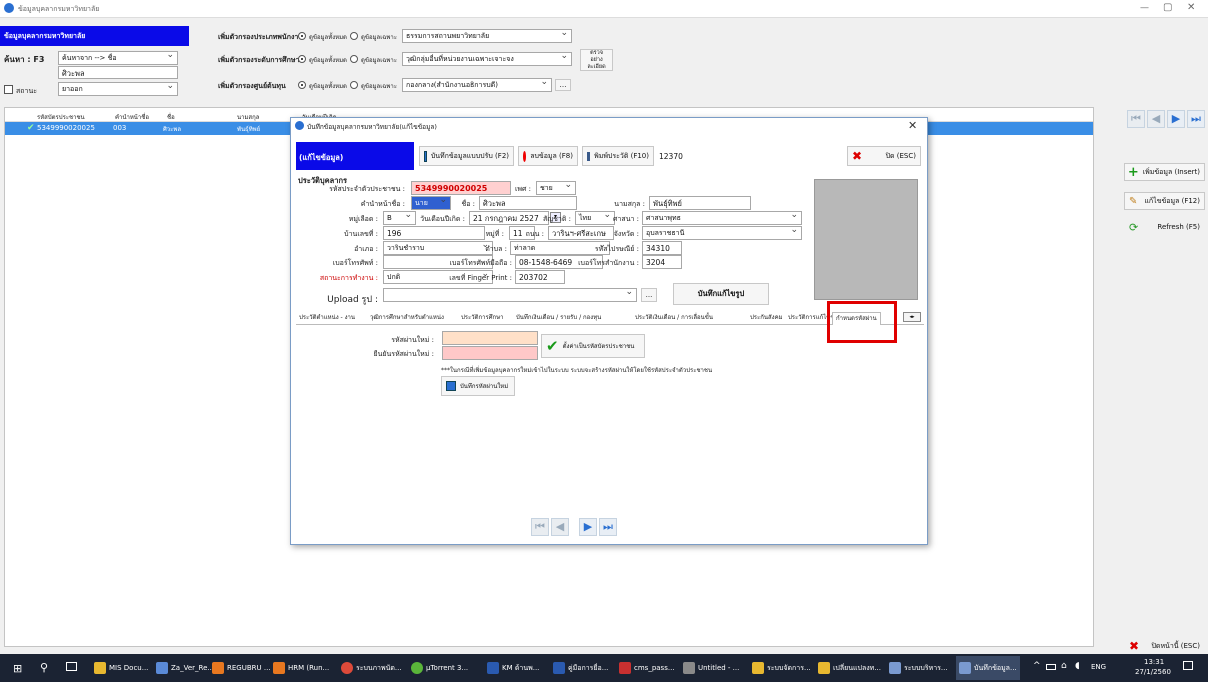 The image size is (1208, 682). Describe the element at coordinates (302, 59) in the screenshot. I see `filter-education-all-radio` at that location.